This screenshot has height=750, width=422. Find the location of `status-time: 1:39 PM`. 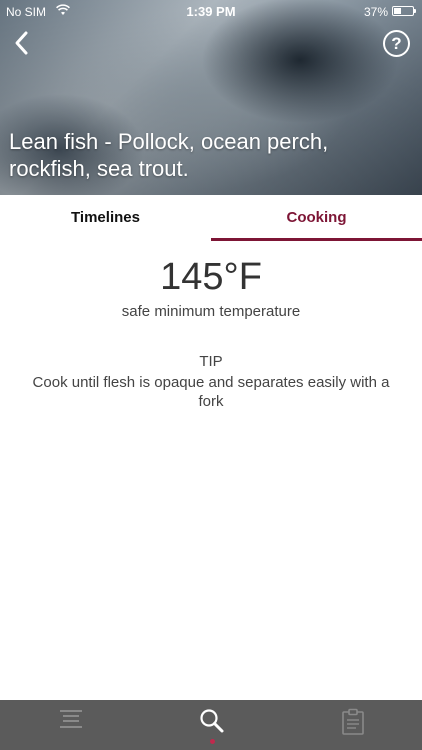

status-time: 1:39 PM is located at coordinates (211, 11).